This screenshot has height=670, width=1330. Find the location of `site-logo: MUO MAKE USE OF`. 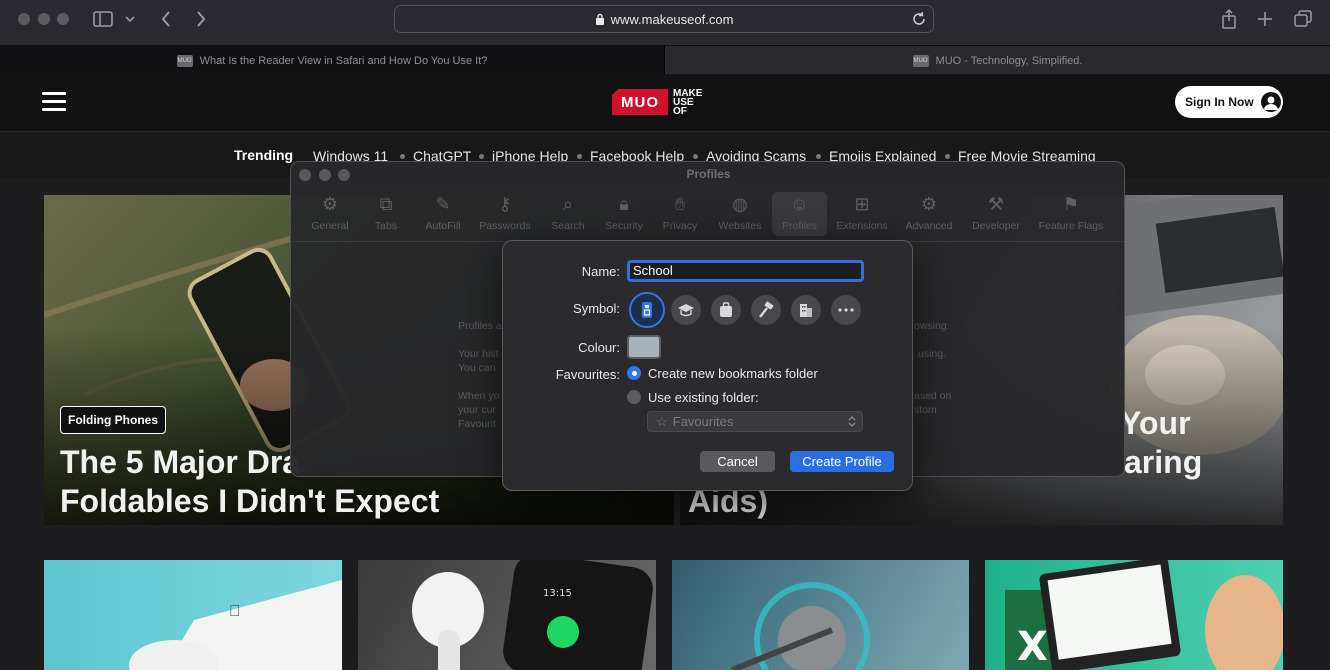

site-logo: MUO MAKE USE OF is located at coordinates (667, 102).